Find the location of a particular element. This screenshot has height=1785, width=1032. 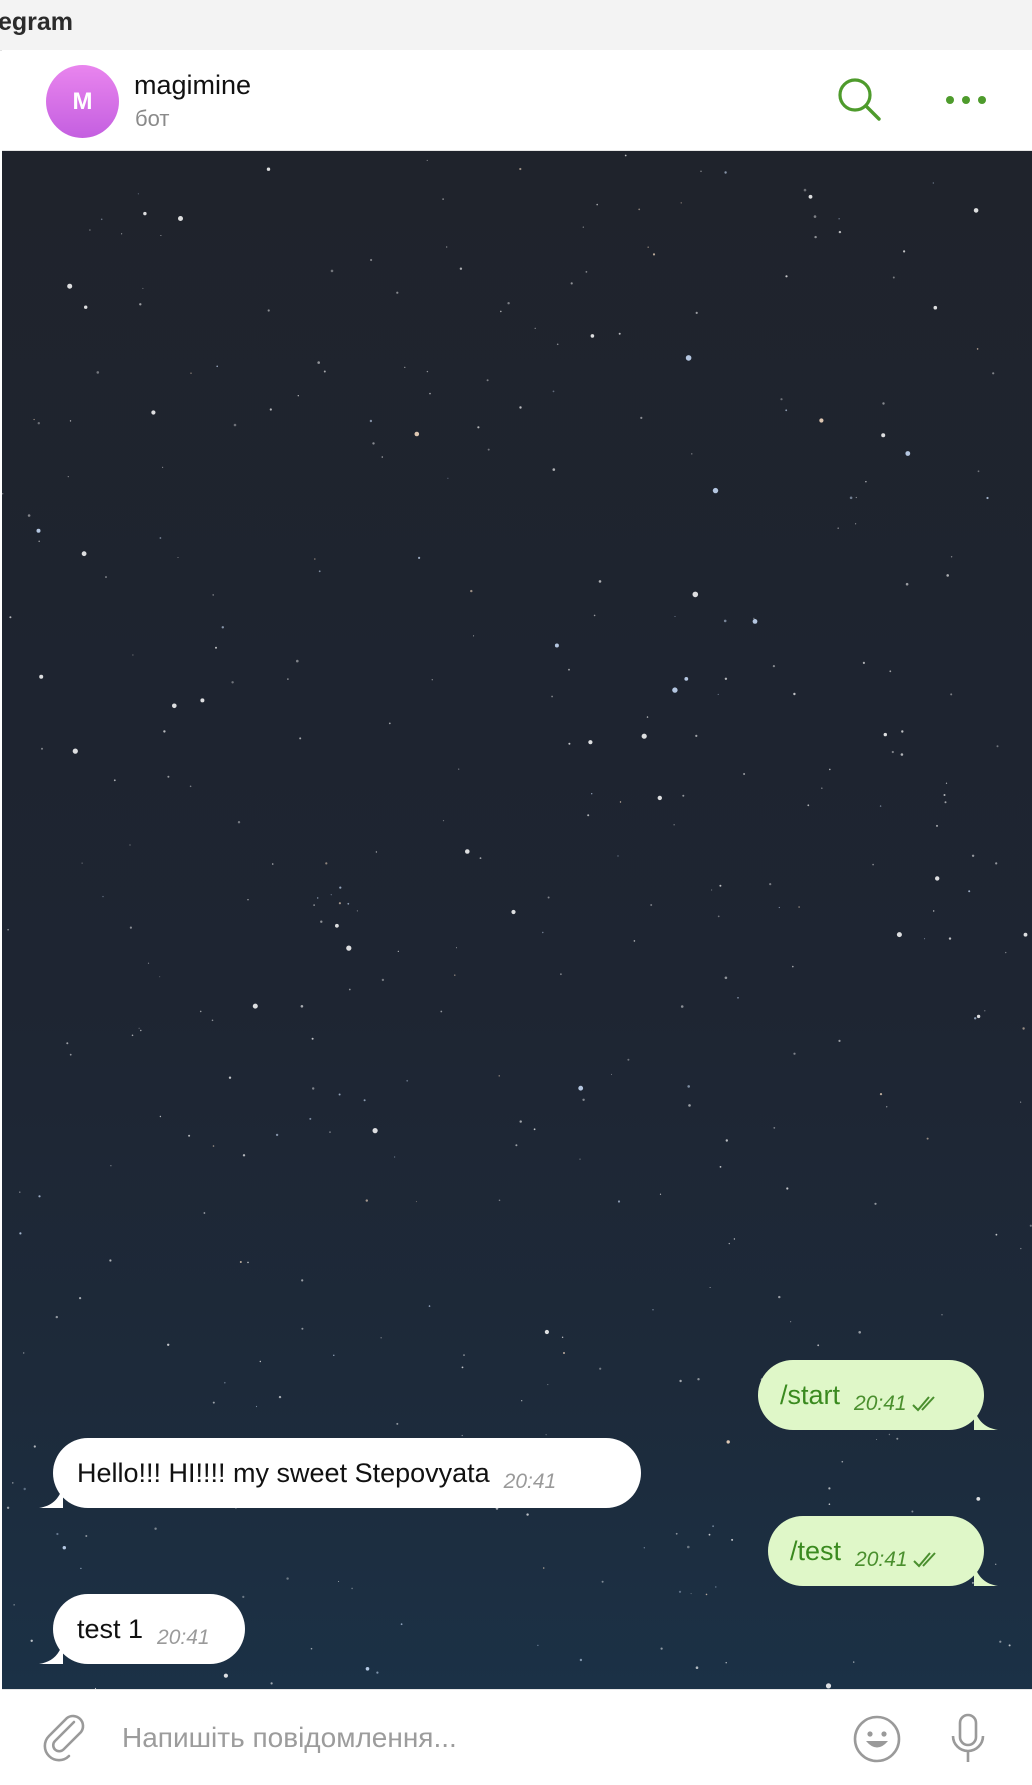

message-text: /start is located at coordinates (810, 1394).